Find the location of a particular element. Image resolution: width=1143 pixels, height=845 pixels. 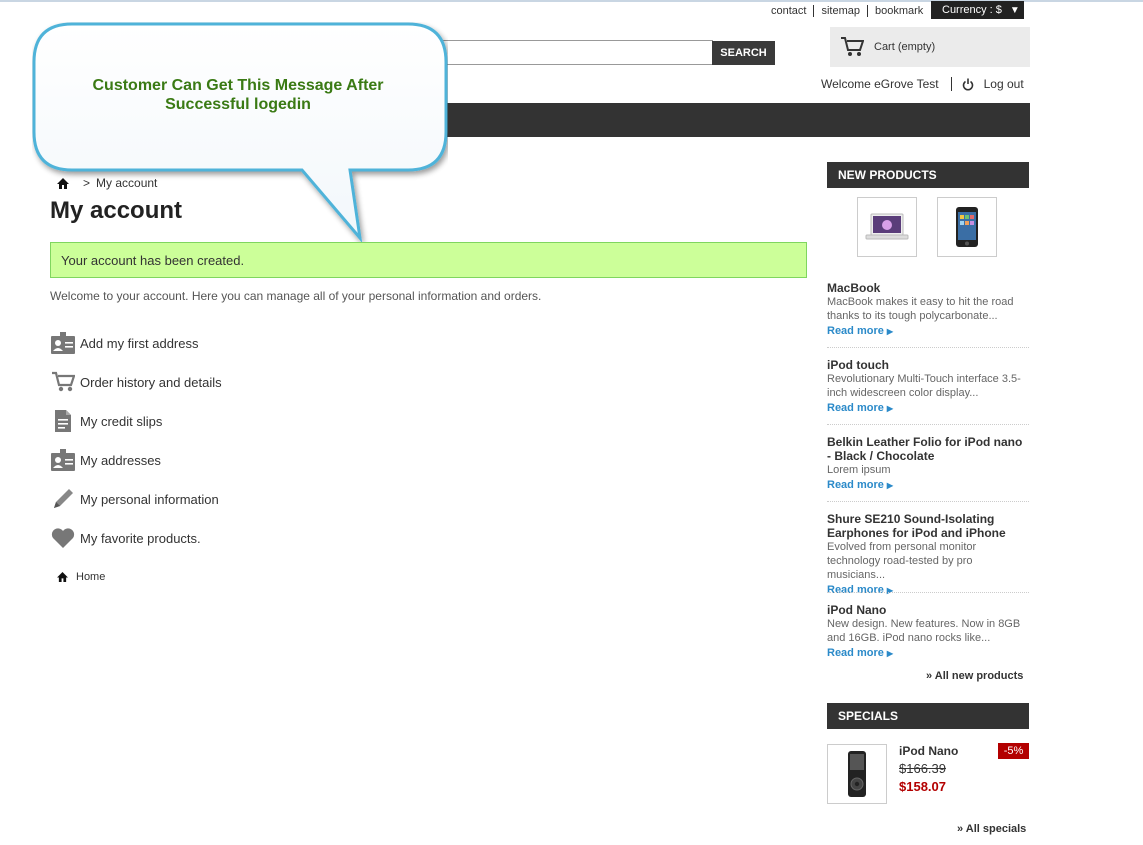

main-navigation-bar is located at coordinates (735, 120).